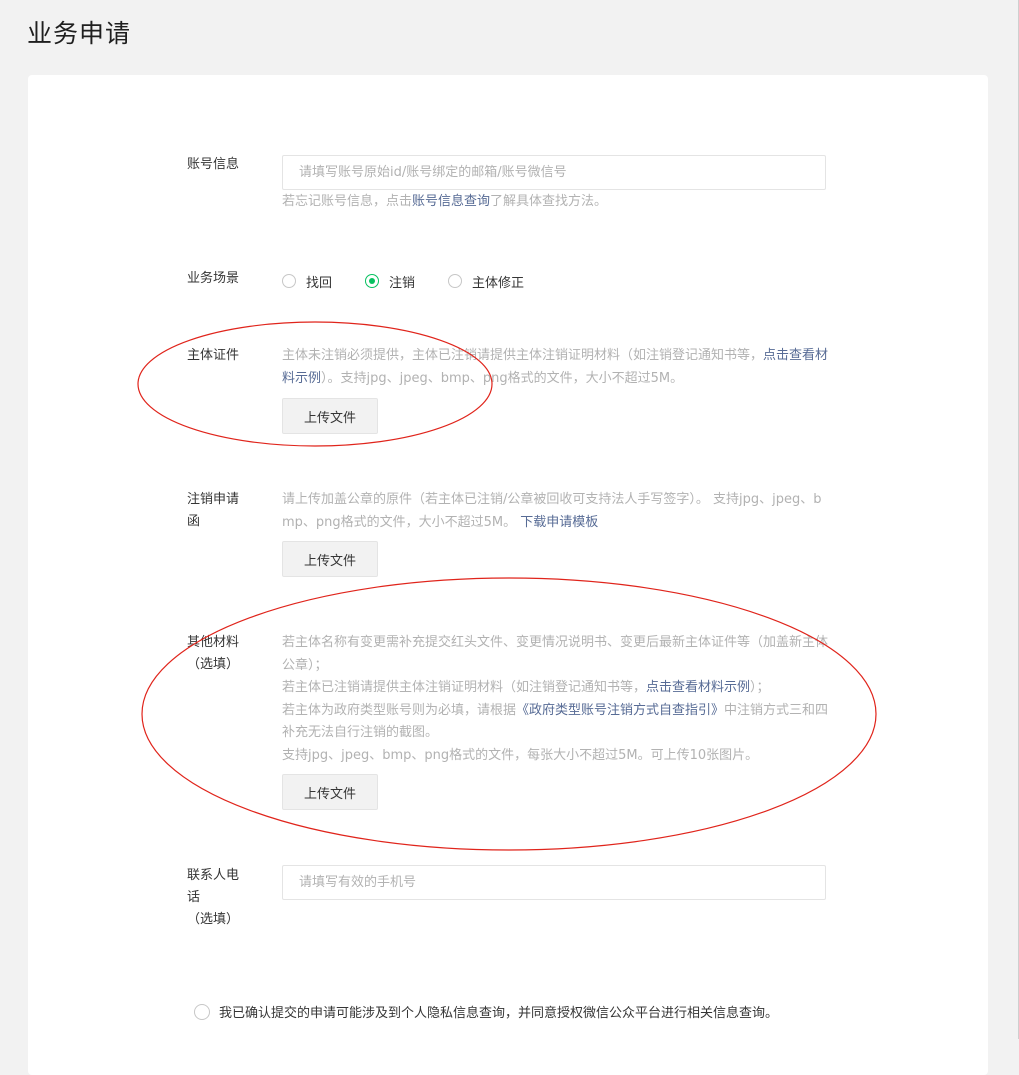 This screenshot has width=1019, height=1075. I want to click on other-label: 其他材料 （选填）, so click(213, 654).